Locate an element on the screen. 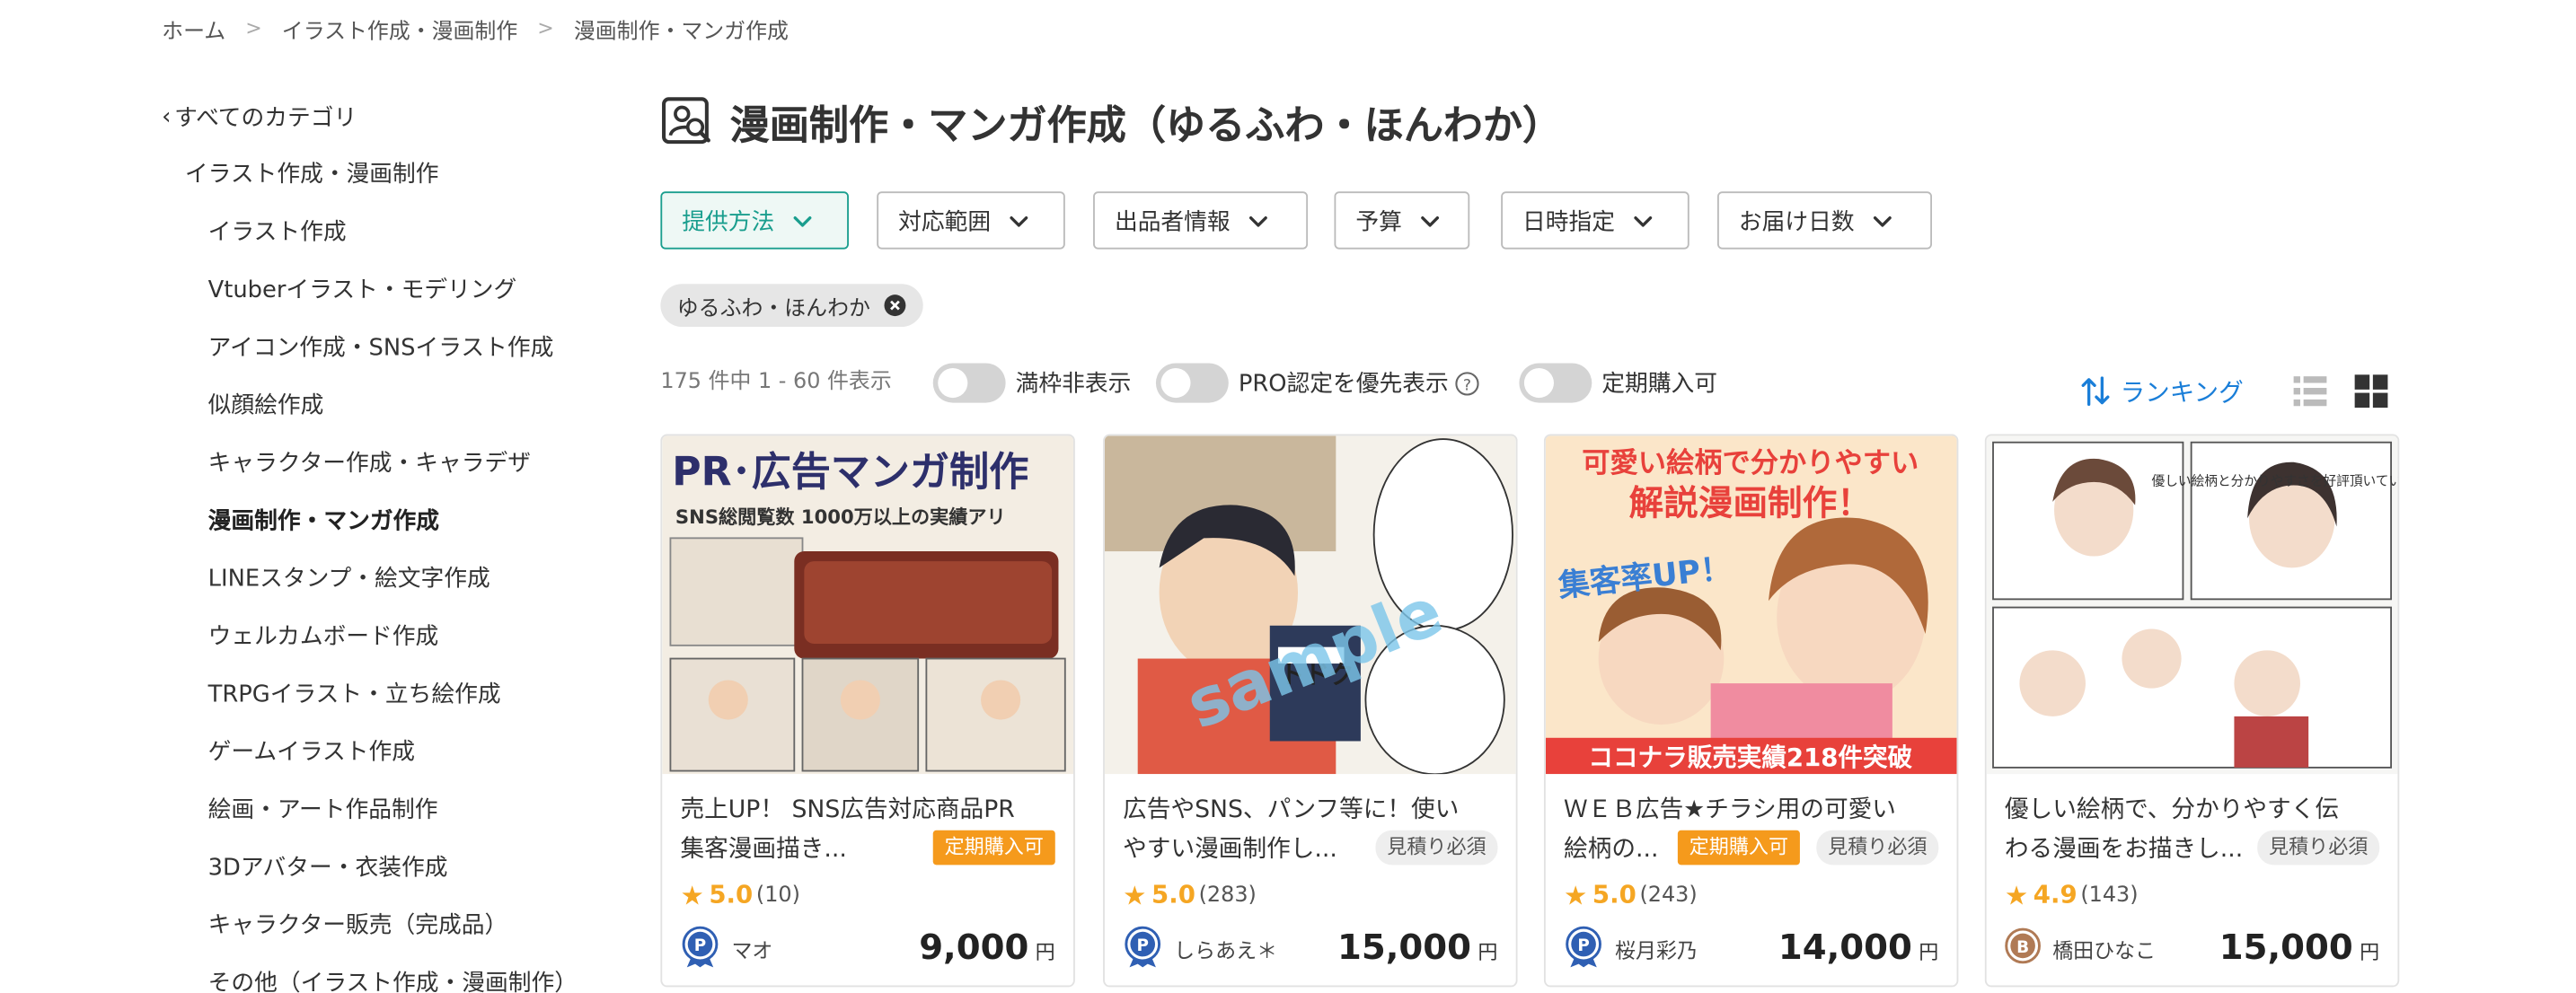  price-value: 15,000 is located at coordinates (2286, 947).